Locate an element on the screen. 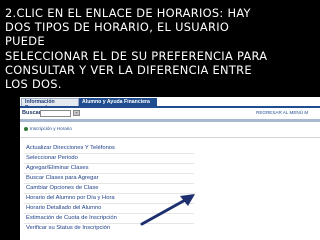 This screenshot has width=320, height=240. menu-item-registration-status: Verificar su Status de Inscripción is located at coordinates (107, 228).